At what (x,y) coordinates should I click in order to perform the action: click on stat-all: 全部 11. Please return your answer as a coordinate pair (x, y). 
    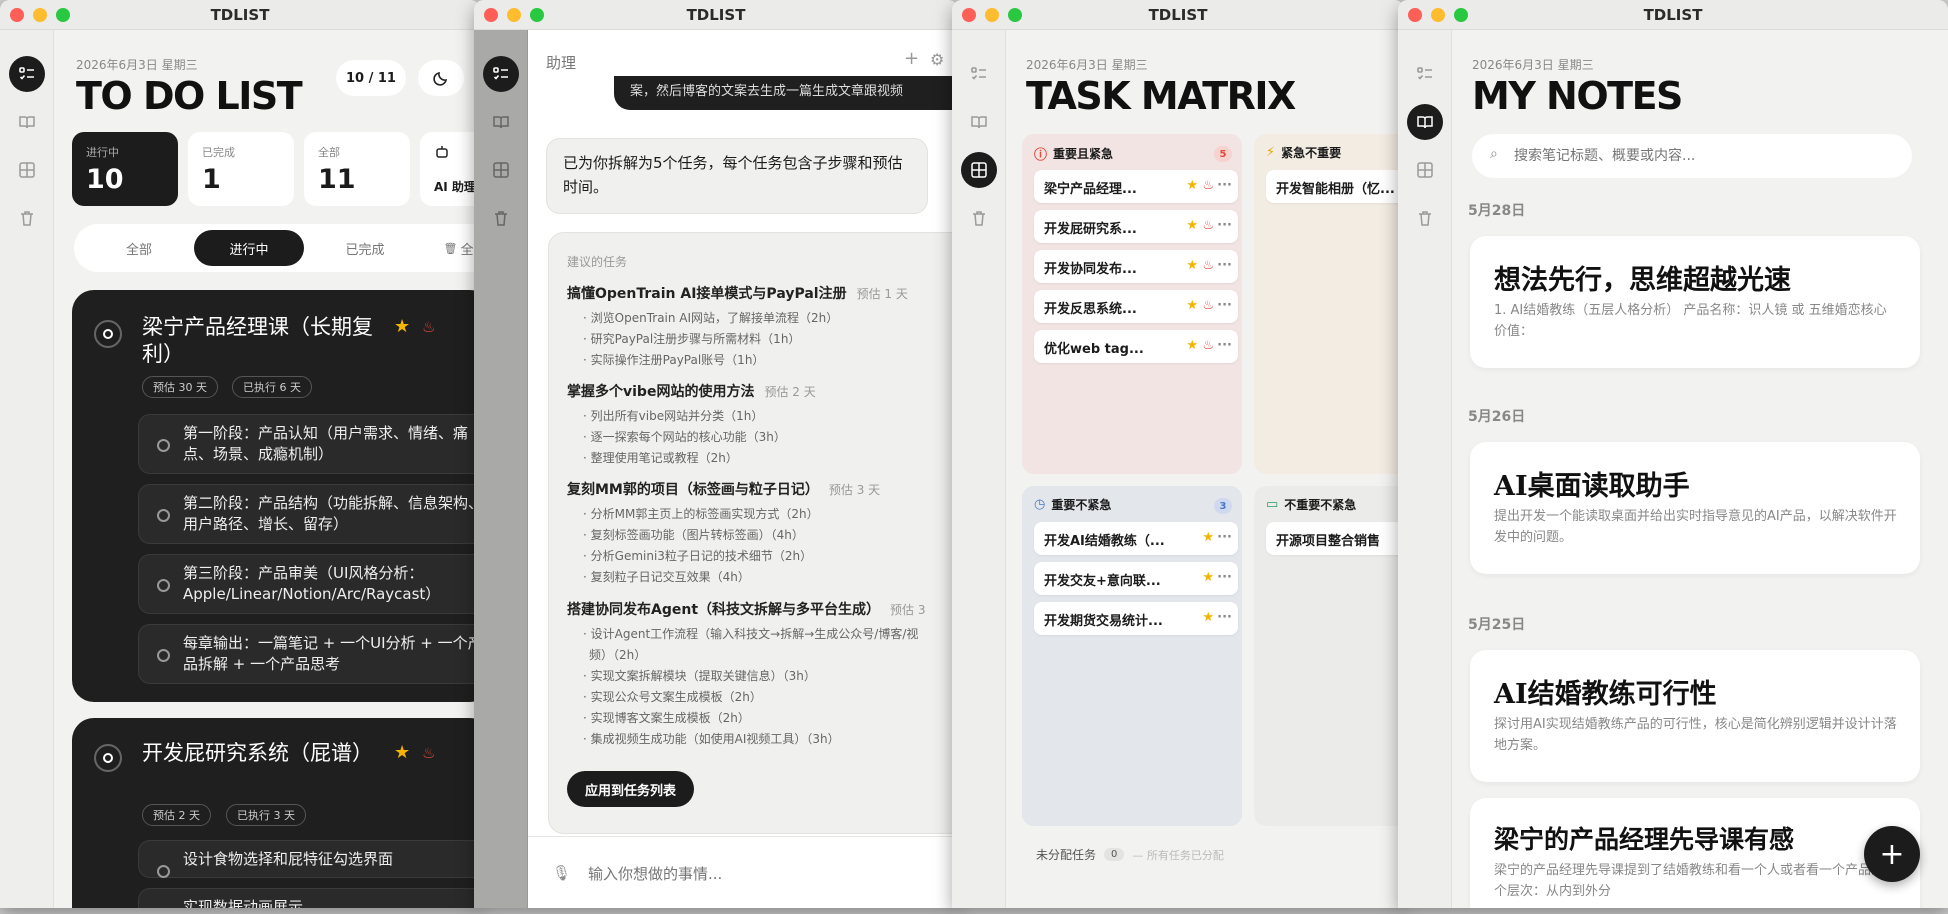
    Looking at the image, I should click on (357, 169).